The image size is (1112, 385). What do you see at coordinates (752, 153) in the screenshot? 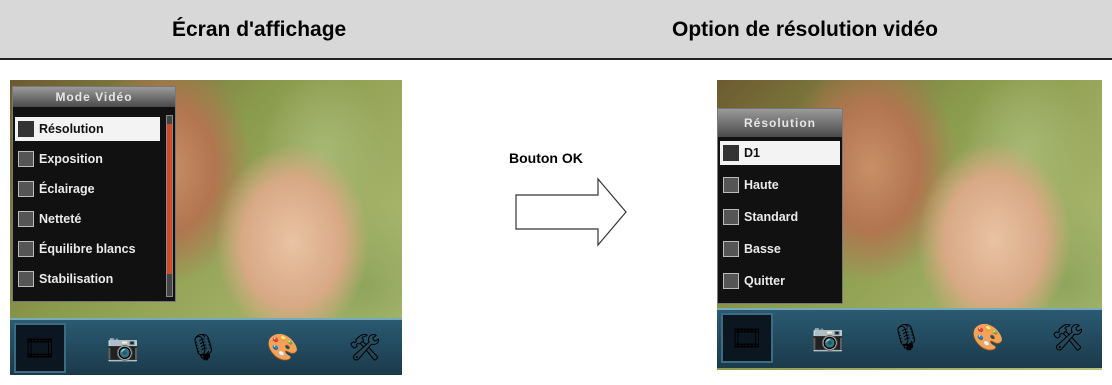
I see `submenu-item-label: D1` at bounding box center [752, 153].